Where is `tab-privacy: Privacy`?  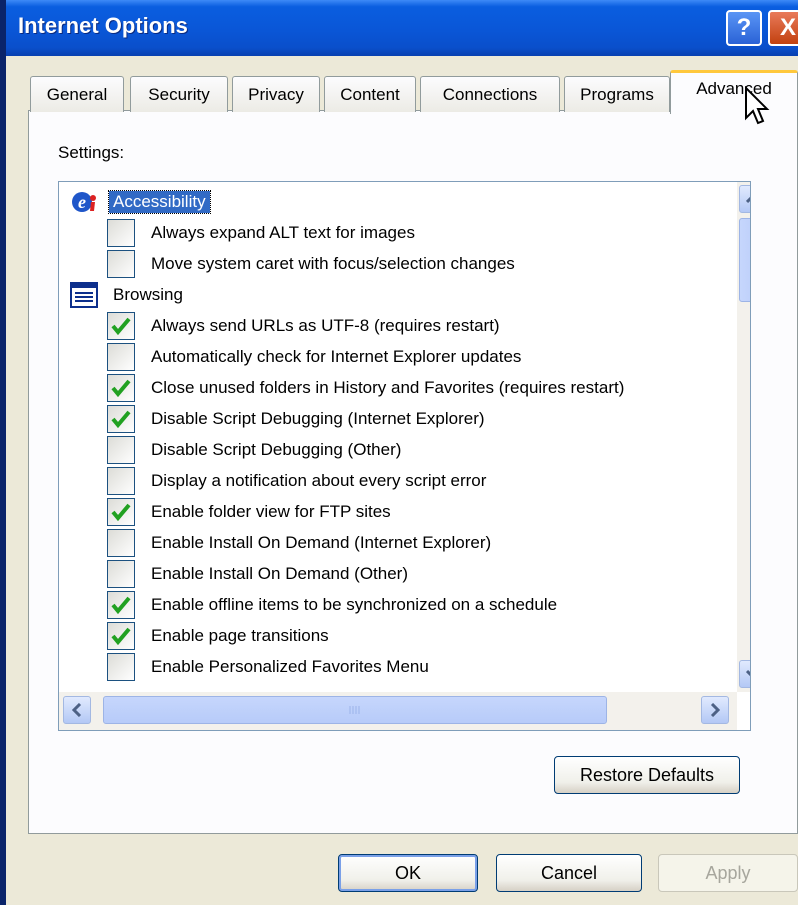 tab-privacy: Privacy is located at coordinates (276, 94).